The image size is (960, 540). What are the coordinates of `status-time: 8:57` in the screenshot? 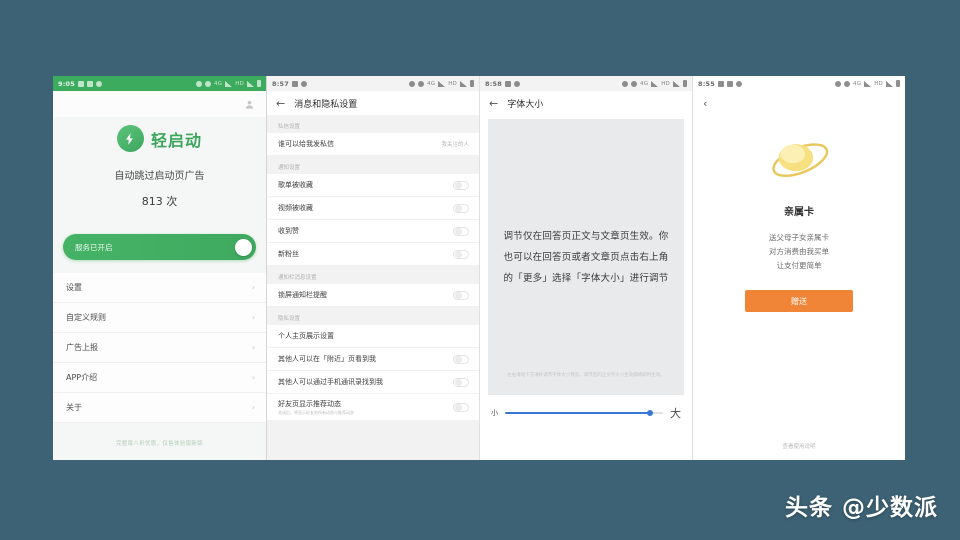 It's located at (280, 83).